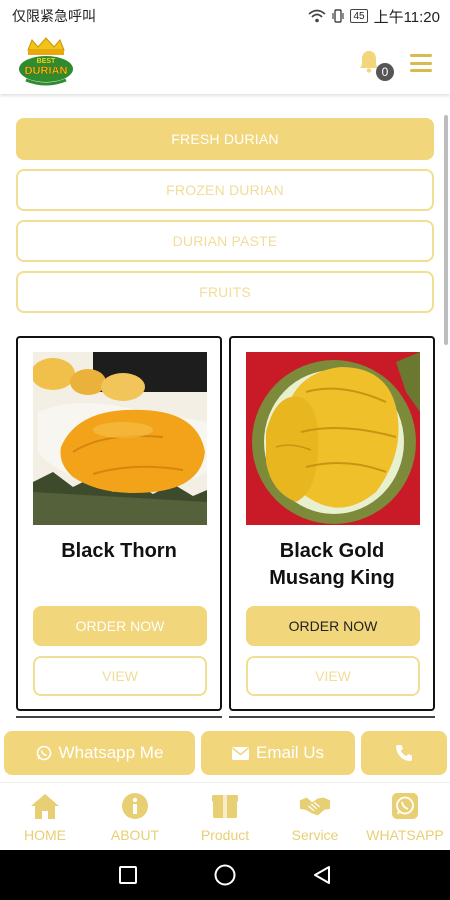 This screenshot has height=900, width=450. I want to click on app-header: BEST DURIAN 0, so click(225, 63).